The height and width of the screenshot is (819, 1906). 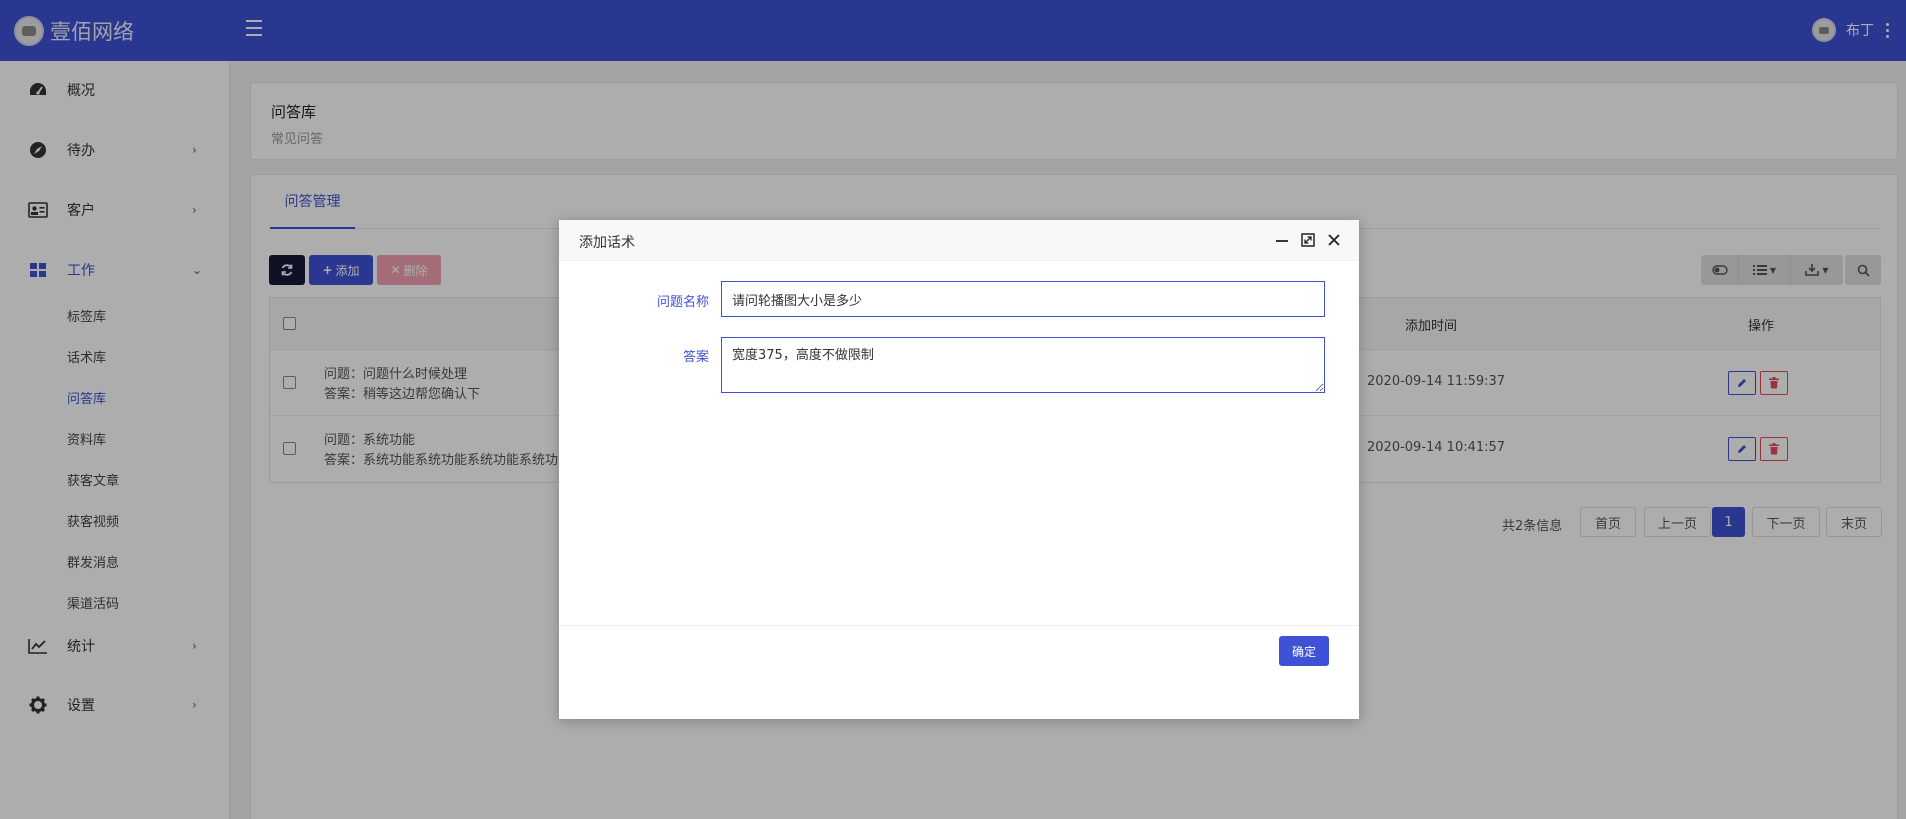 What do you see at coordinates (1304, 651) in the screenshot?
I see `confirm-button: 确定` at bounding box center [1304, 651].